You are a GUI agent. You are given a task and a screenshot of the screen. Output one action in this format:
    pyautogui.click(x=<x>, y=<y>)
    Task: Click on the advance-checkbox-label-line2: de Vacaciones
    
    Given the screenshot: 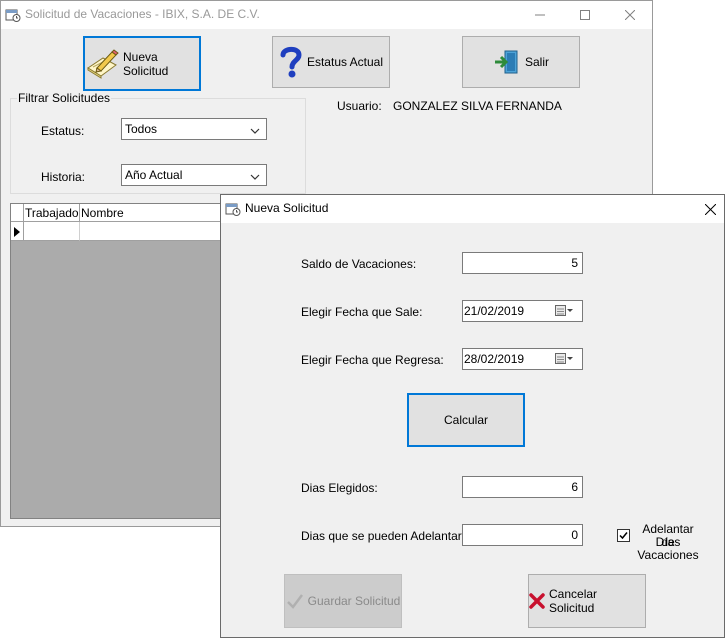 What is the action you would take?
    pyautogui.click(x=668, y=549)
    